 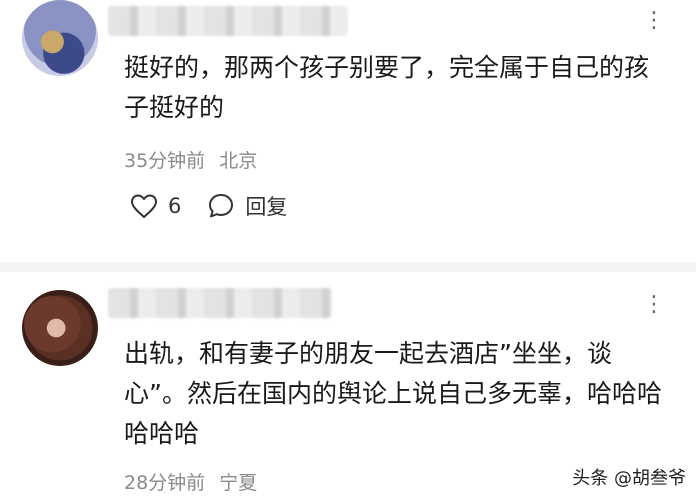 I want to click on heart-icon, so click(x=144, y=206).